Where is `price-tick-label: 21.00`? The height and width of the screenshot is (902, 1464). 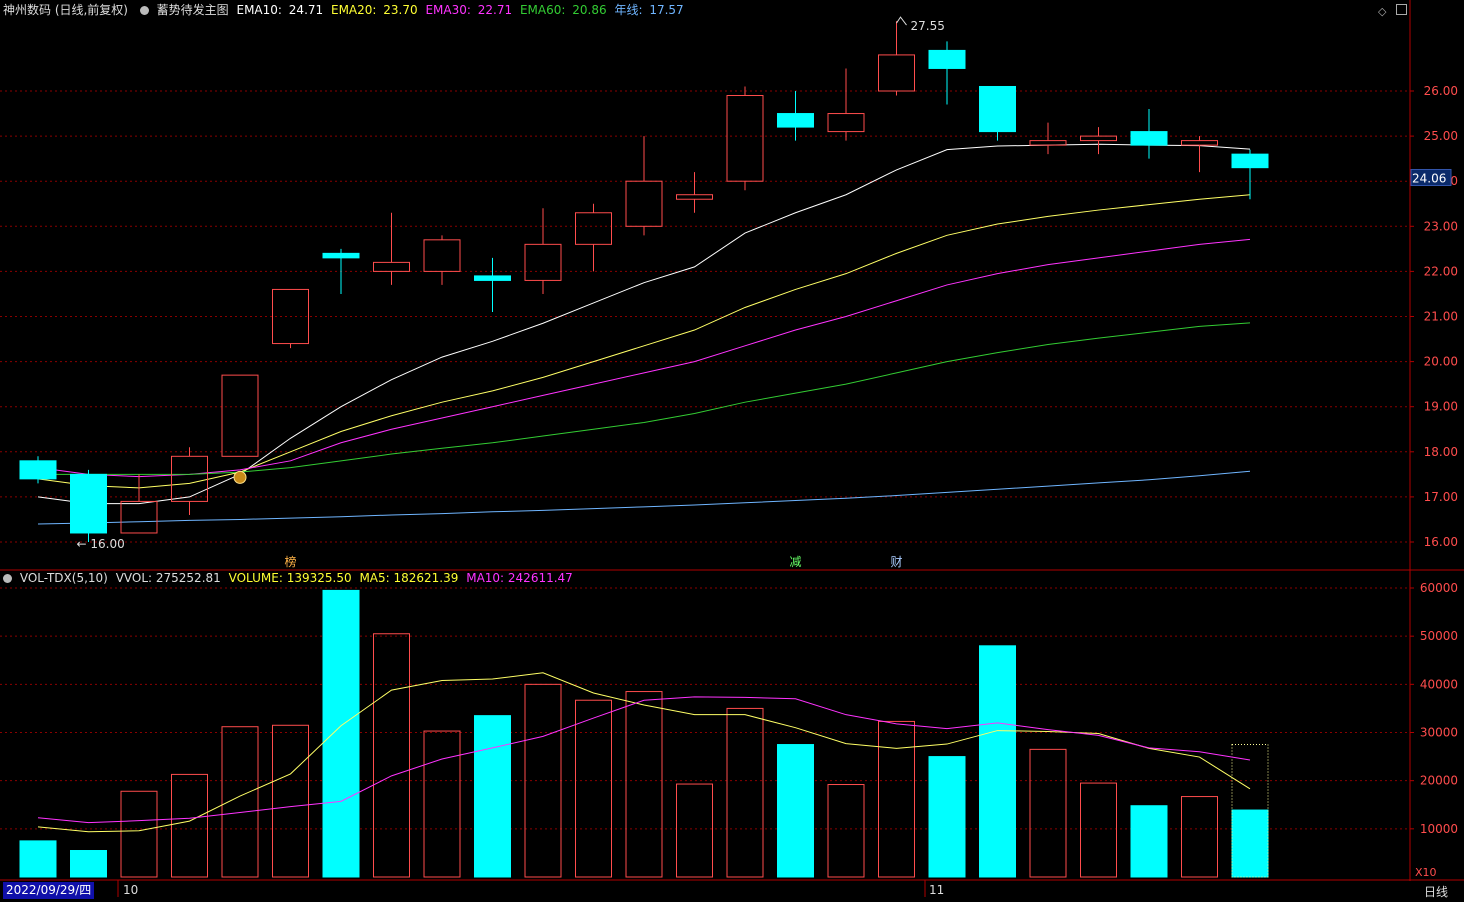 price-tick-label: 21.00 is located at coordinates (1441, 317).